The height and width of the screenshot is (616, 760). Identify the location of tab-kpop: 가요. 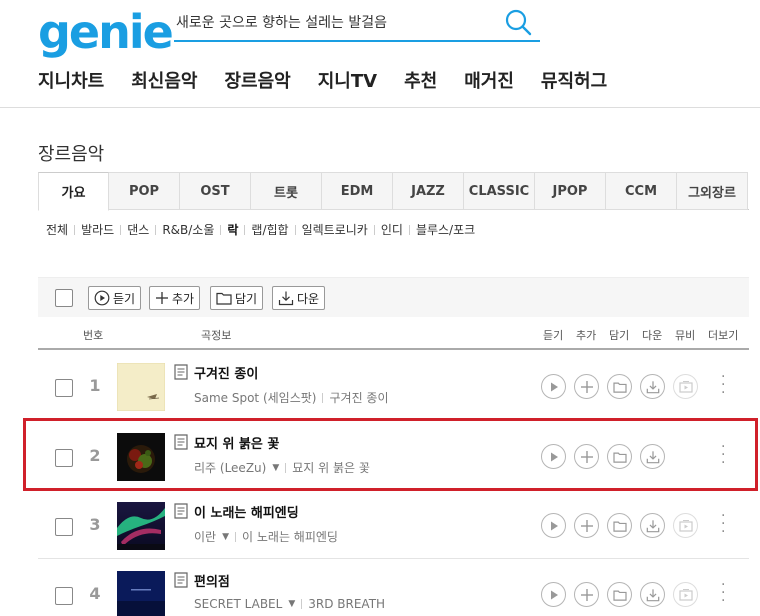
(73, 191).